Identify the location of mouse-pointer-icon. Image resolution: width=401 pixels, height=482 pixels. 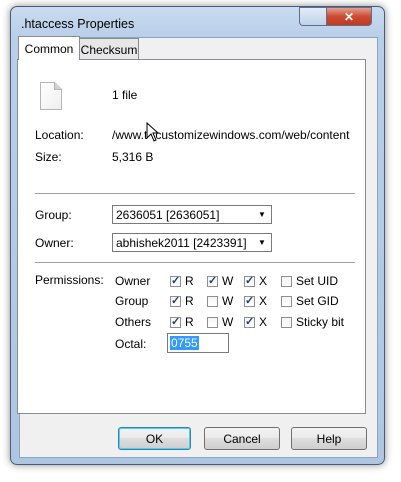
(153, 132).